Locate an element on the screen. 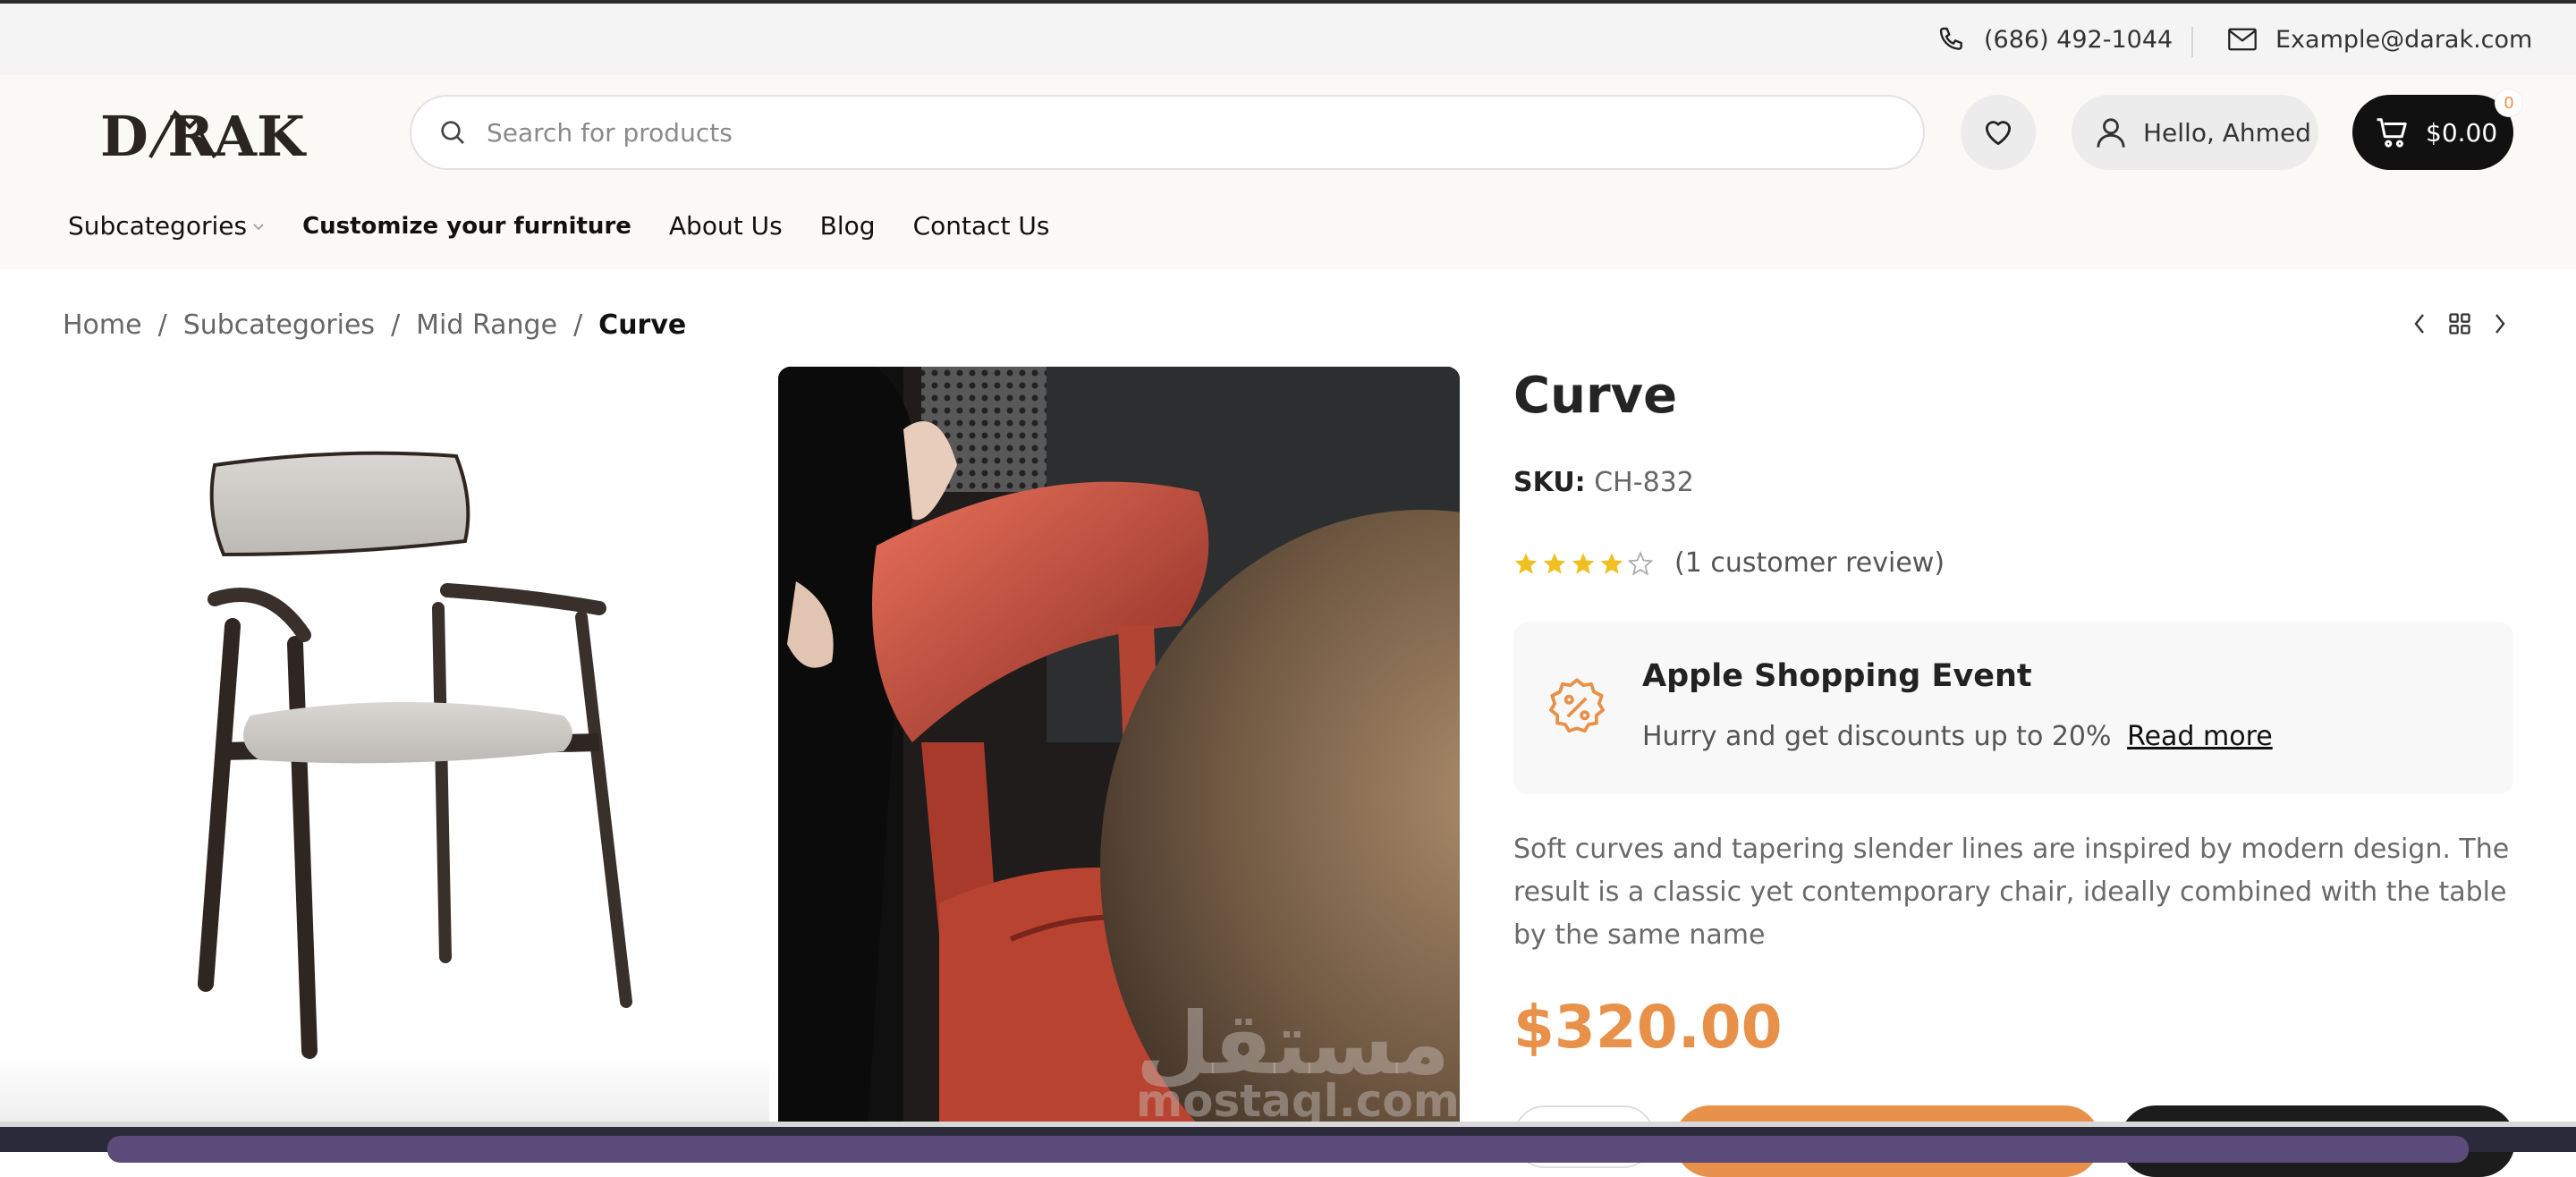 The width and height of the screenshot is (2576, 1177). nav-item-subcategories: Subcategories is located at coordinates (166, 226).